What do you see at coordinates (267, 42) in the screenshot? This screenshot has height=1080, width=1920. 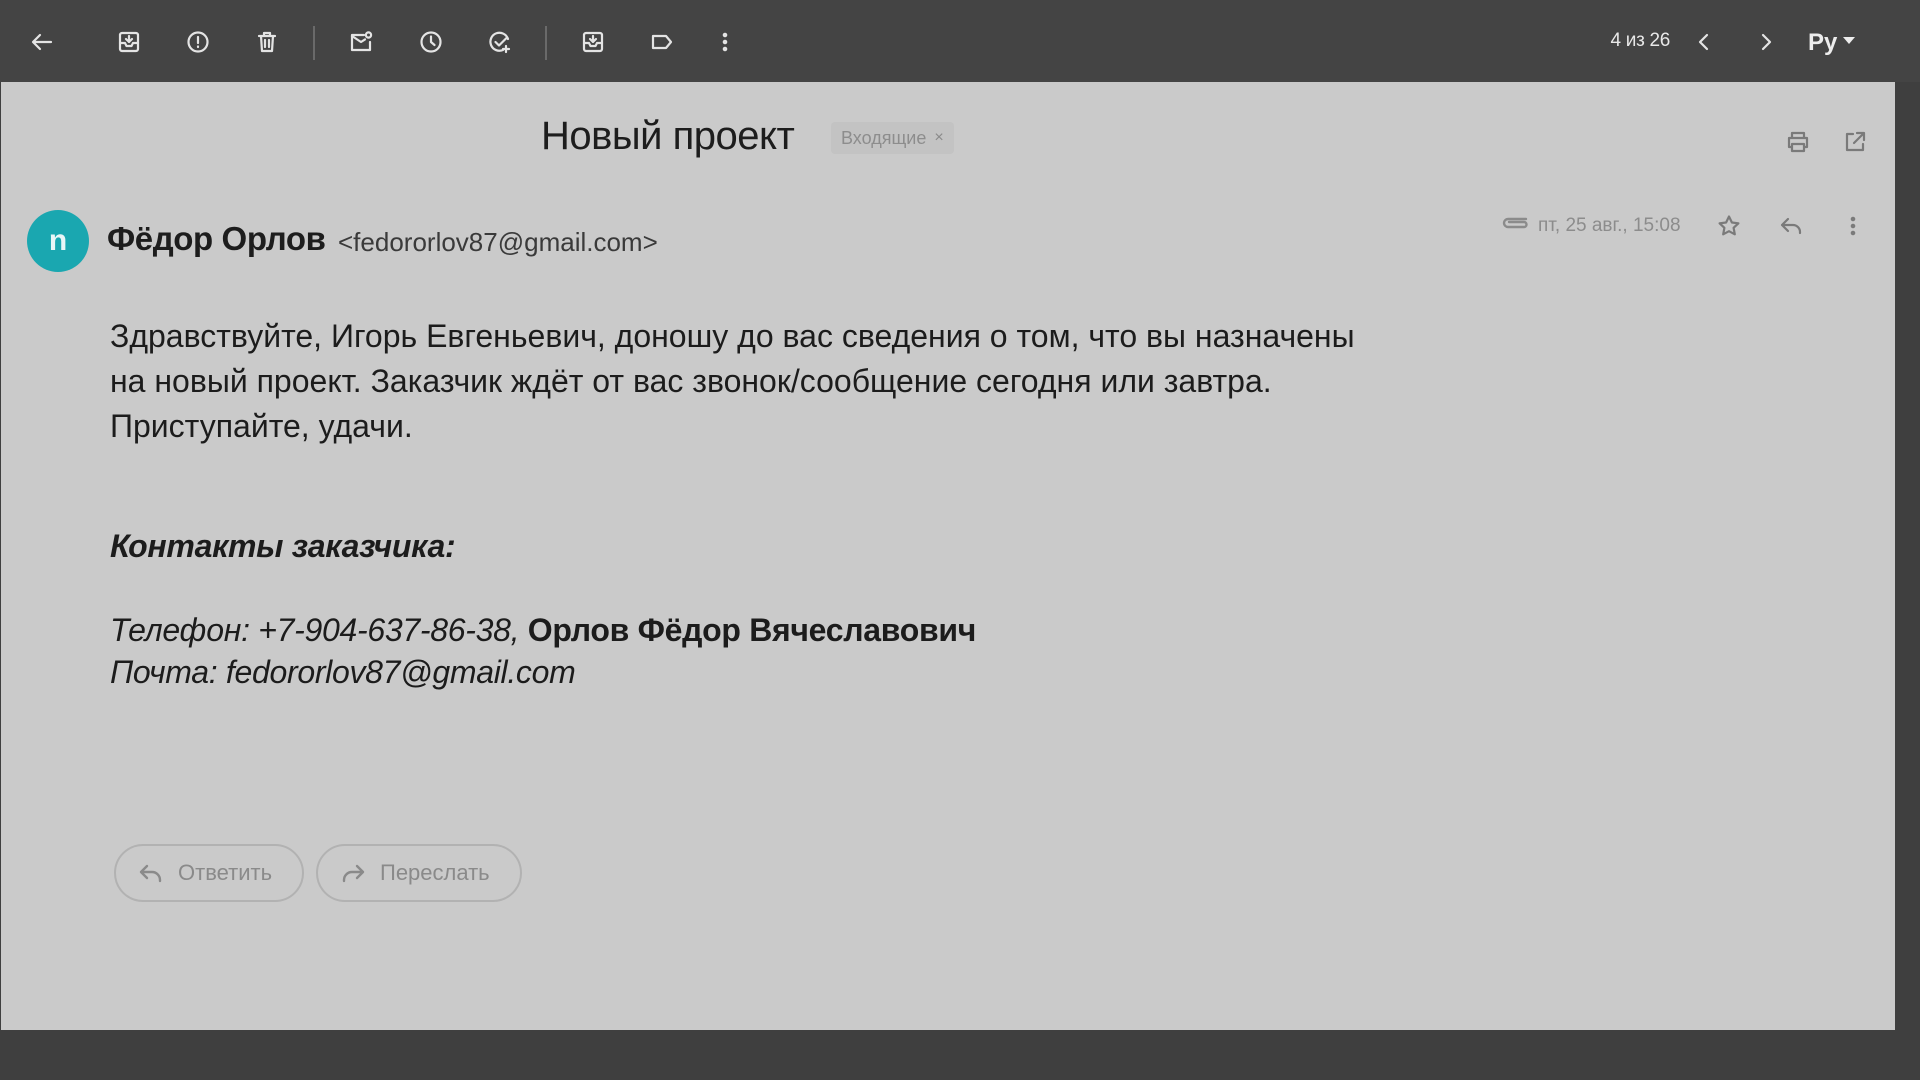 I see `delete-icon` at bounding box center [267, 42].